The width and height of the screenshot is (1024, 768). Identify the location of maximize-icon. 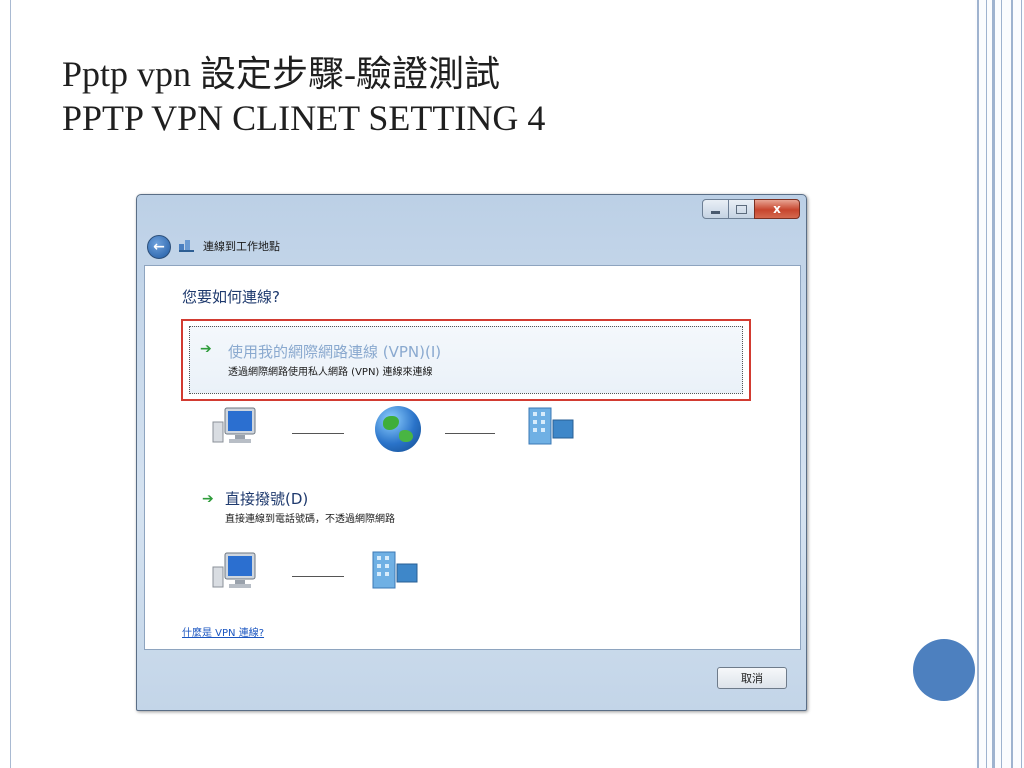
(741, 209).